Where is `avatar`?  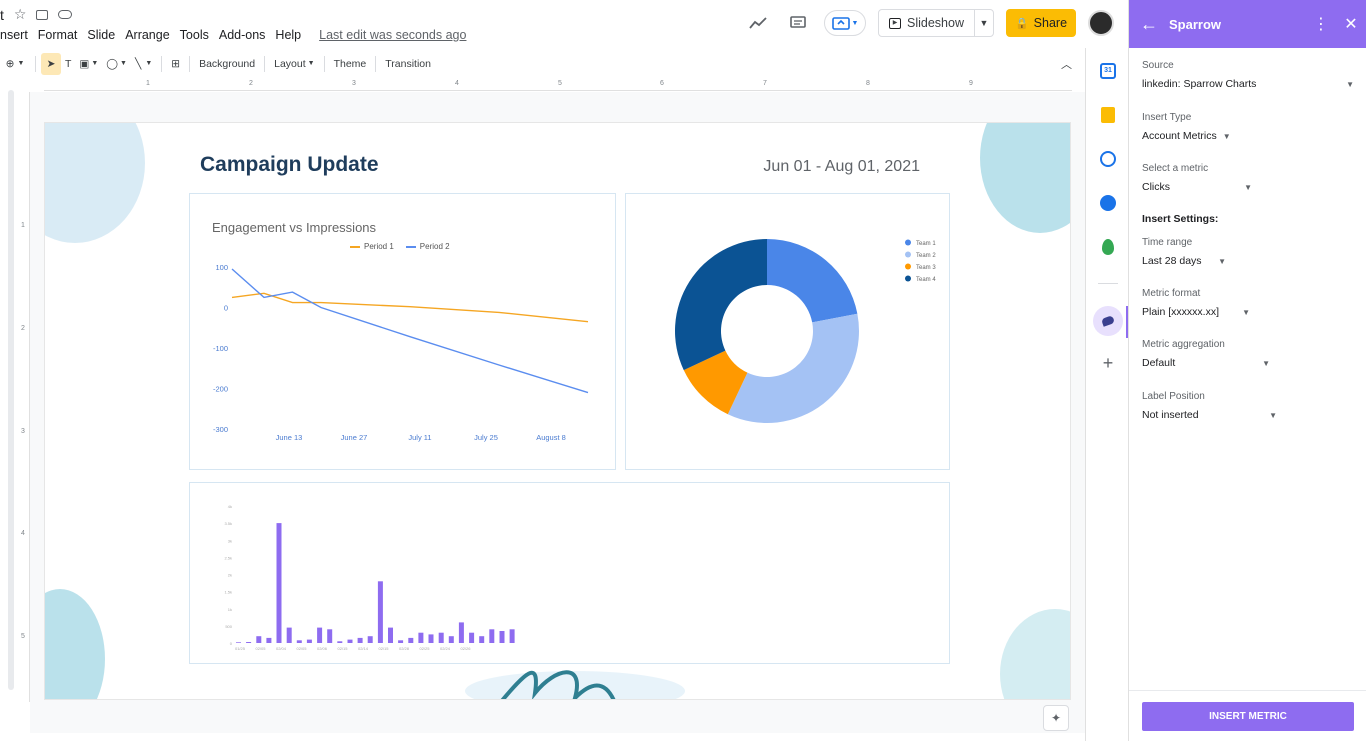
avatar is located at coordinates (1101, 23).